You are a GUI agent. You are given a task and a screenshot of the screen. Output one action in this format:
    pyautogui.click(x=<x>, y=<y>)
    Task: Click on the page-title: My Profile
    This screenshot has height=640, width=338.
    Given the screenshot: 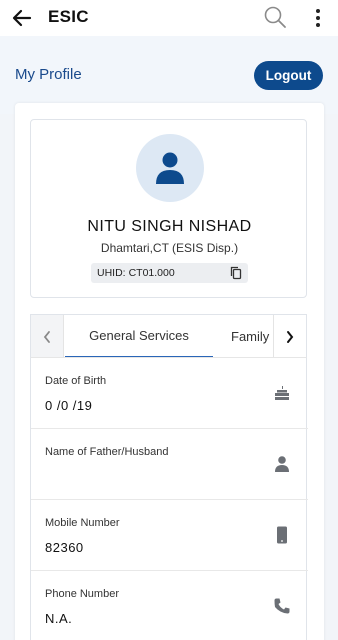 What is the action you would take?
    pyautogui.click(x=48, y=74)
    